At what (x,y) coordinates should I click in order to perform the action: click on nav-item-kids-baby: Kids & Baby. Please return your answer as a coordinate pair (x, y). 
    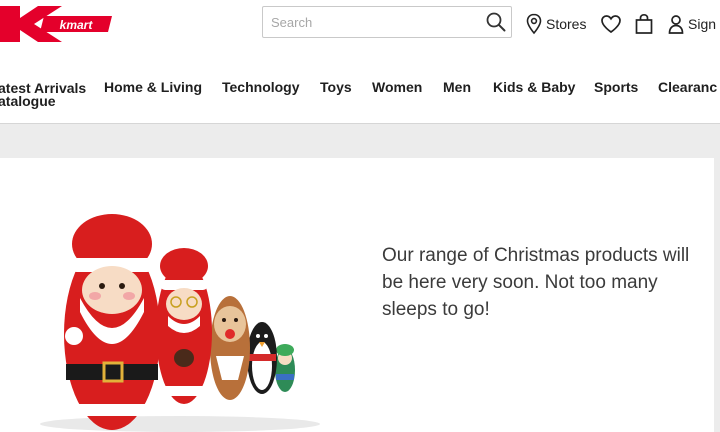
    Looking at the image, I should click on (534, 87).